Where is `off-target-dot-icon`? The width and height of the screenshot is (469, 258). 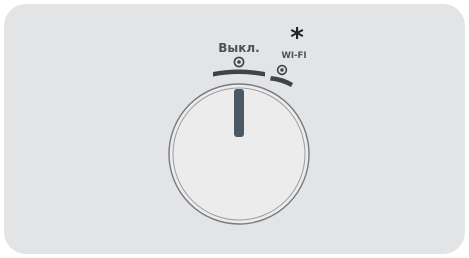
off-target-dot-icon is located at coordinates (239, 62).